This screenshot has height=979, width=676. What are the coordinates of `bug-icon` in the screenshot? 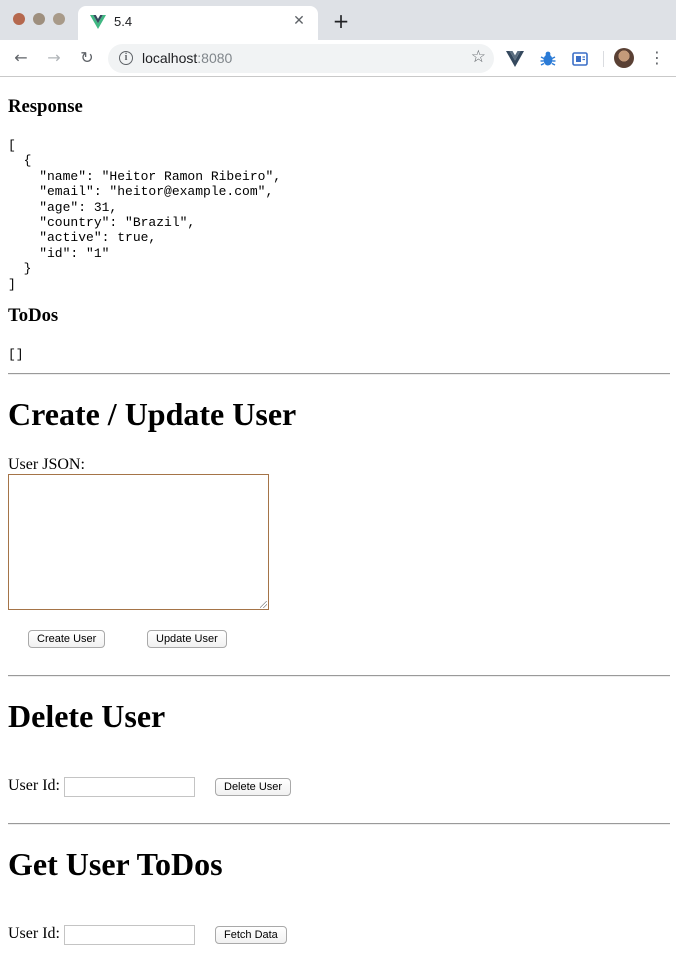 It's located at (548, 59).